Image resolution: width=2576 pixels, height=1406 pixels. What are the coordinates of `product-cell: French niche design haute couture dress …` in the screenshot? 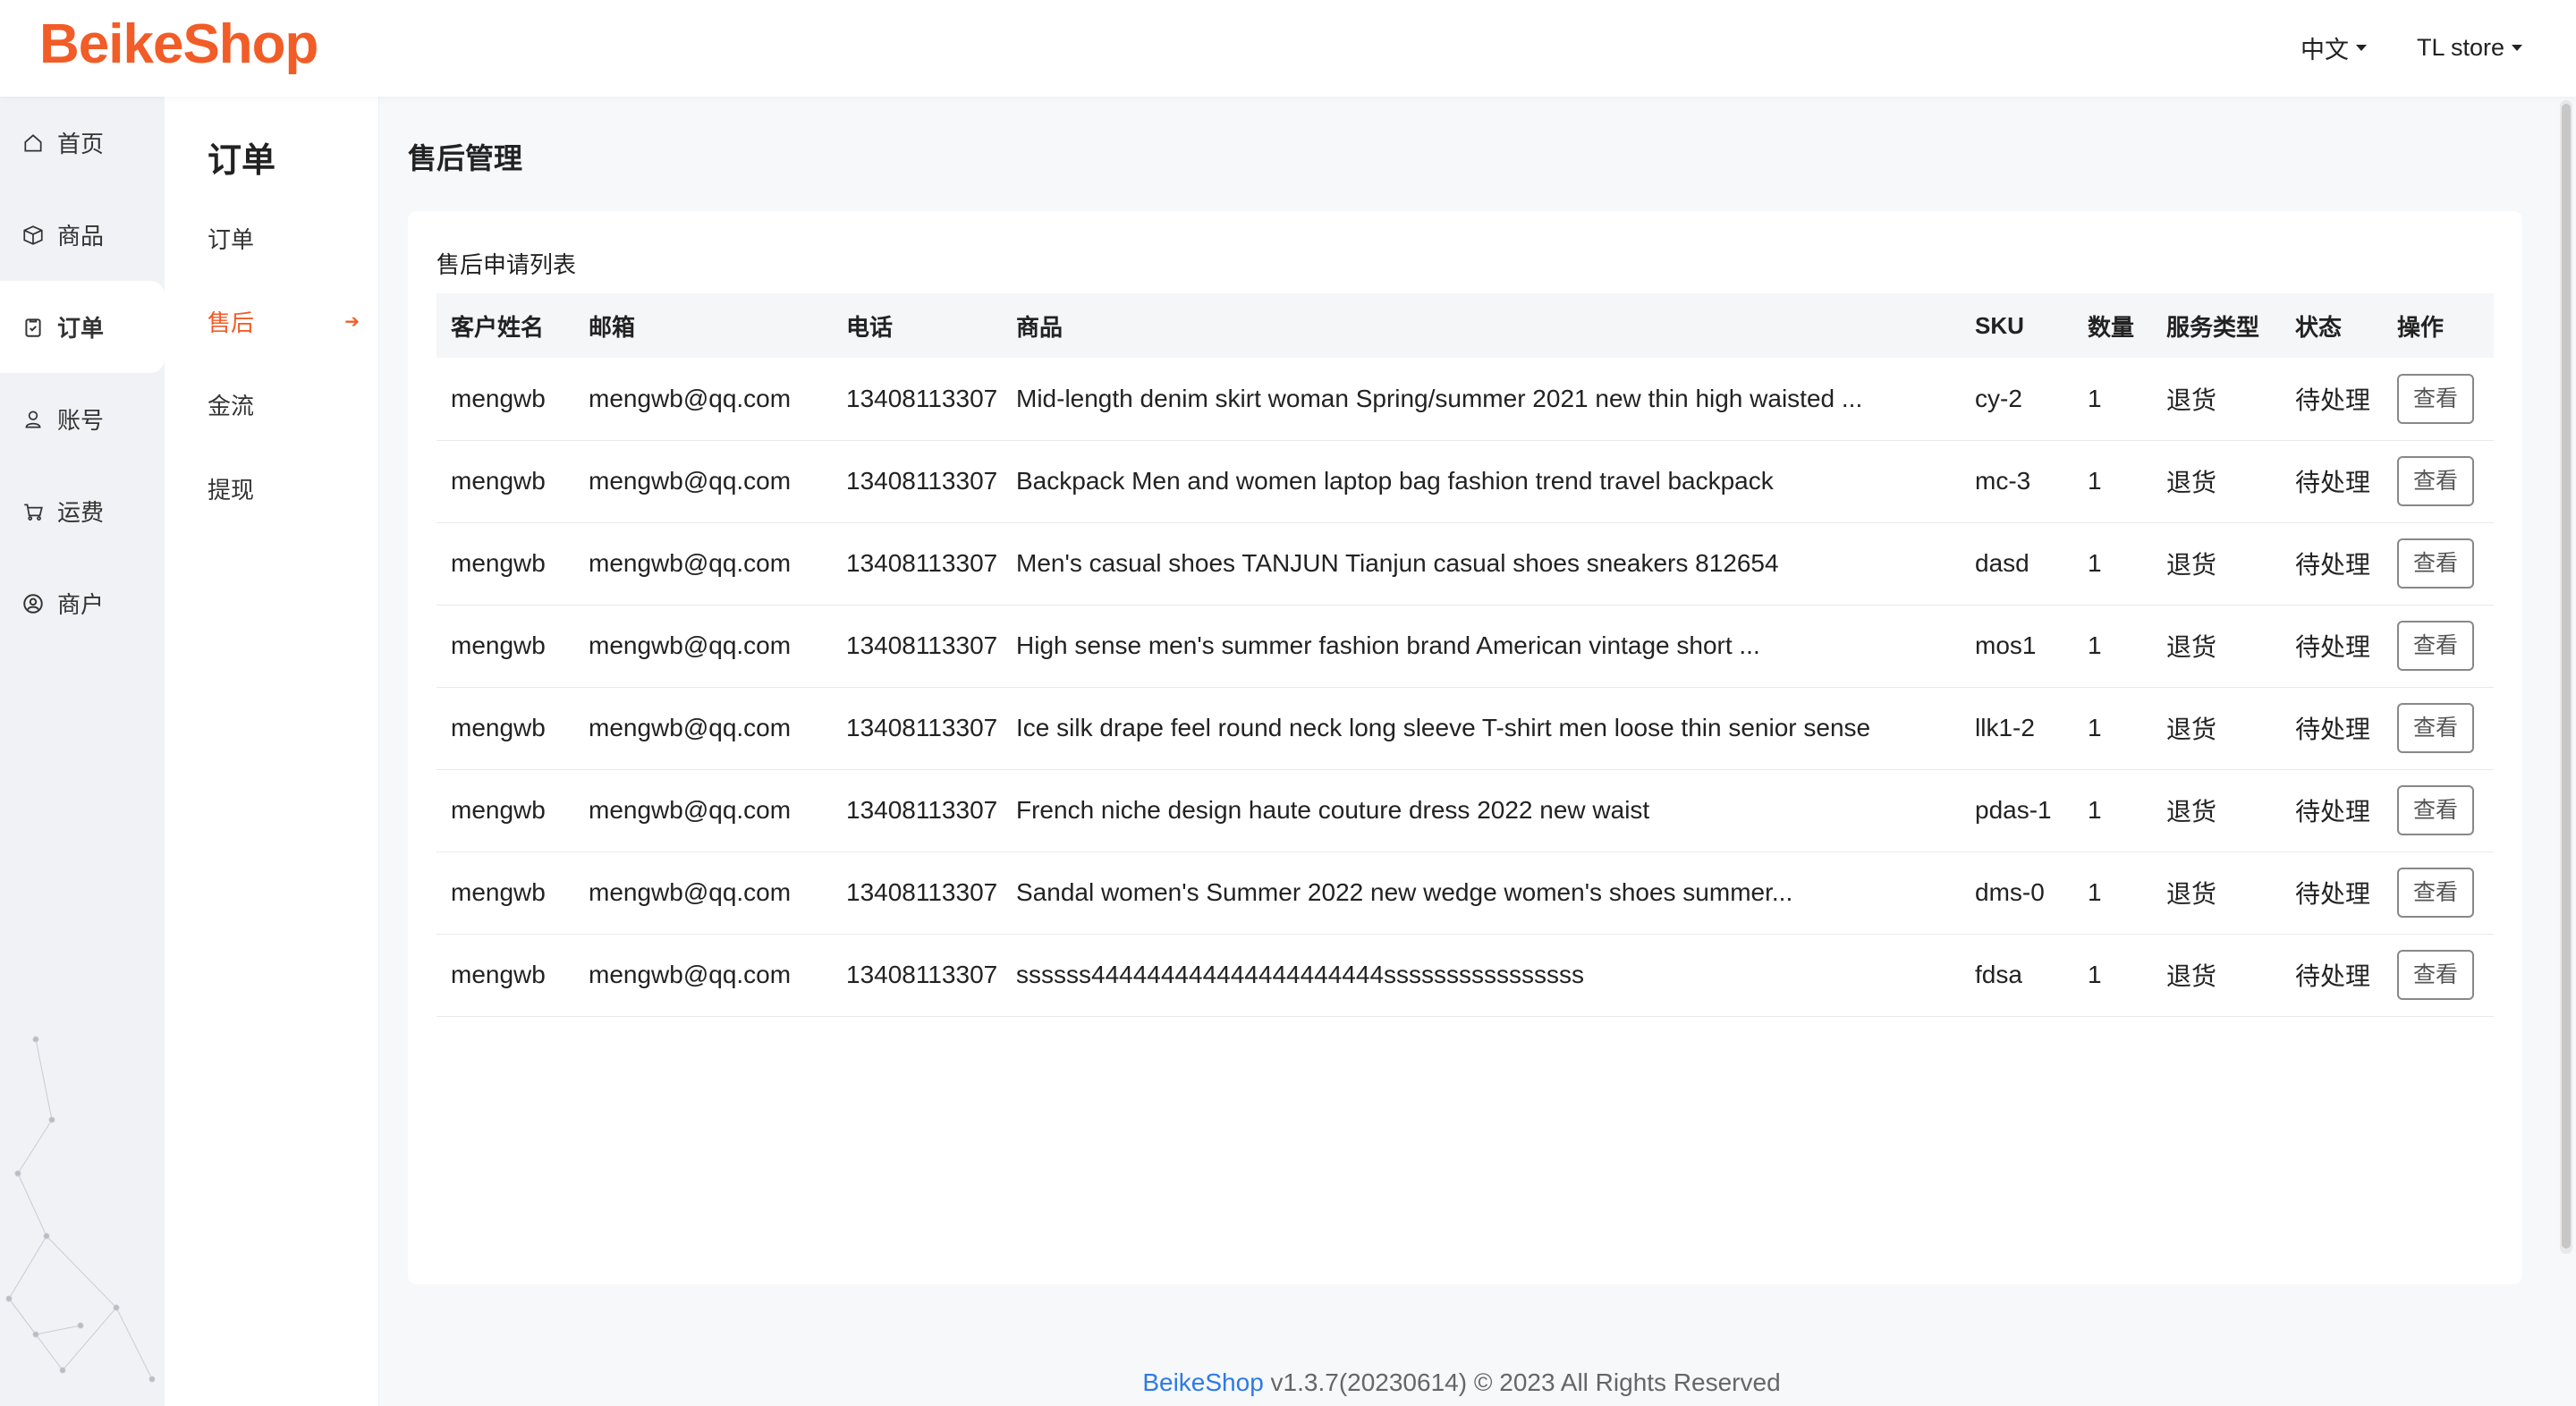 It's located at (1481, 811).